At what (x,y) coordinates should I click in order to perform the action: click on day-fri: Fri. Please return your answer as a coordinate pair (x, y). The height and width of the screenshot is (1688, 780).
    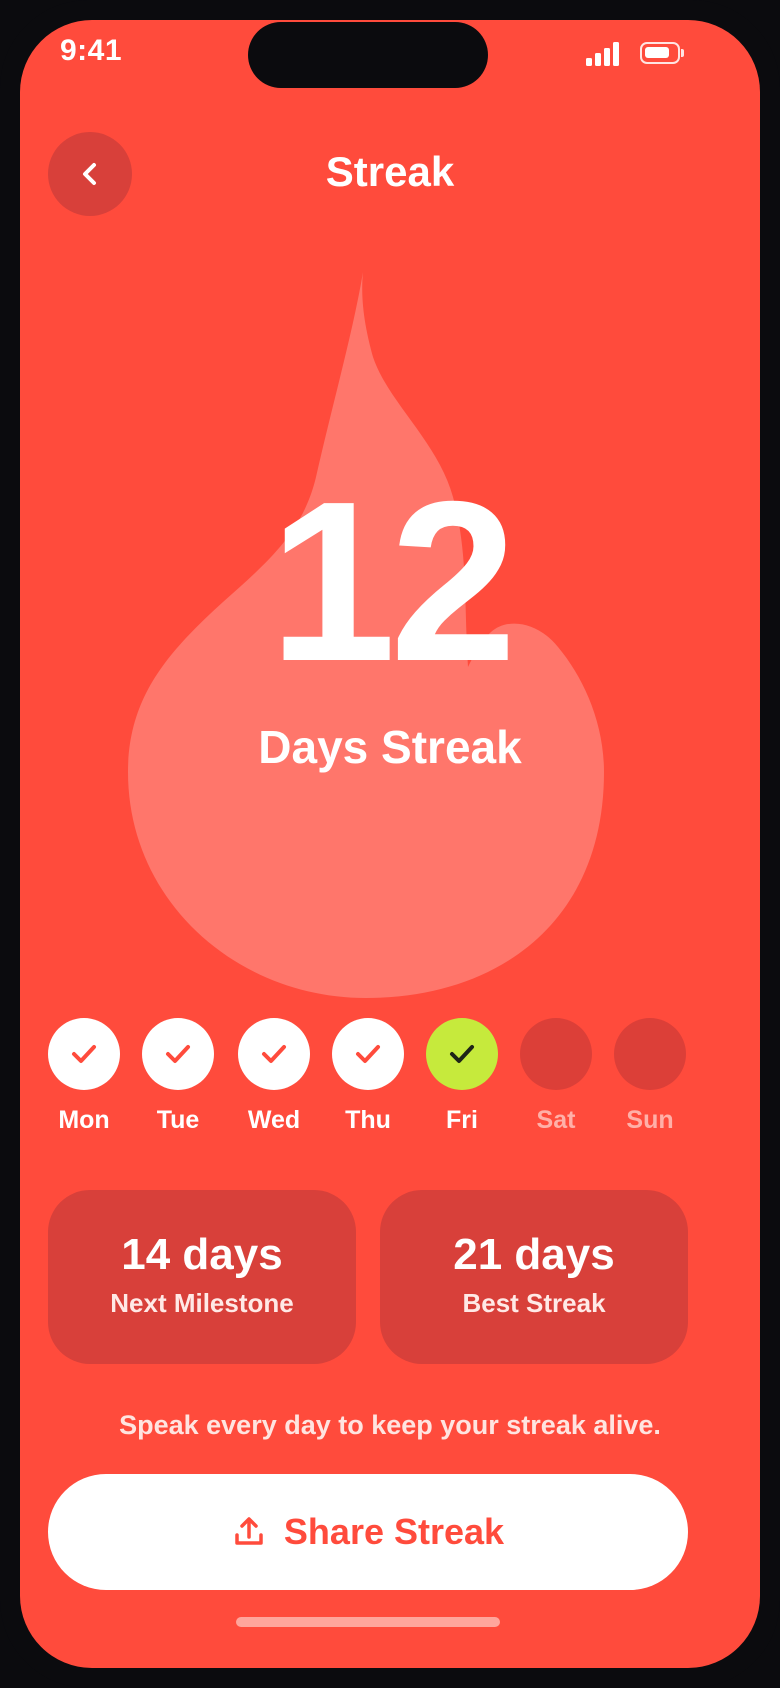
    Looking at the image, I should click on (462, 1076).